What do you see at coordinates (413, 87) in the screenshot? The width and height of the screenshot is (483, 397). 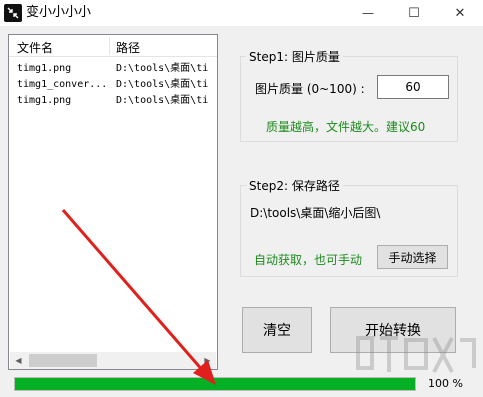 I see `quality-input: 60` at bounding box center [413, 87].